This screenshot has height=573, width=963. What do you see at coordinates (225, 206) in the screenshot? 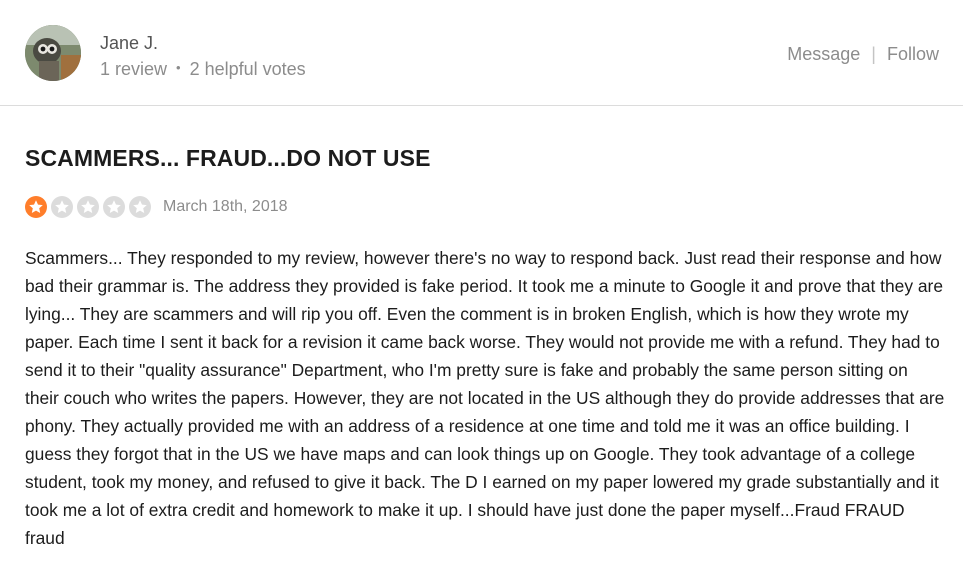
I see `review-date: March 18th, 2018` at bounding box center [225, 206].